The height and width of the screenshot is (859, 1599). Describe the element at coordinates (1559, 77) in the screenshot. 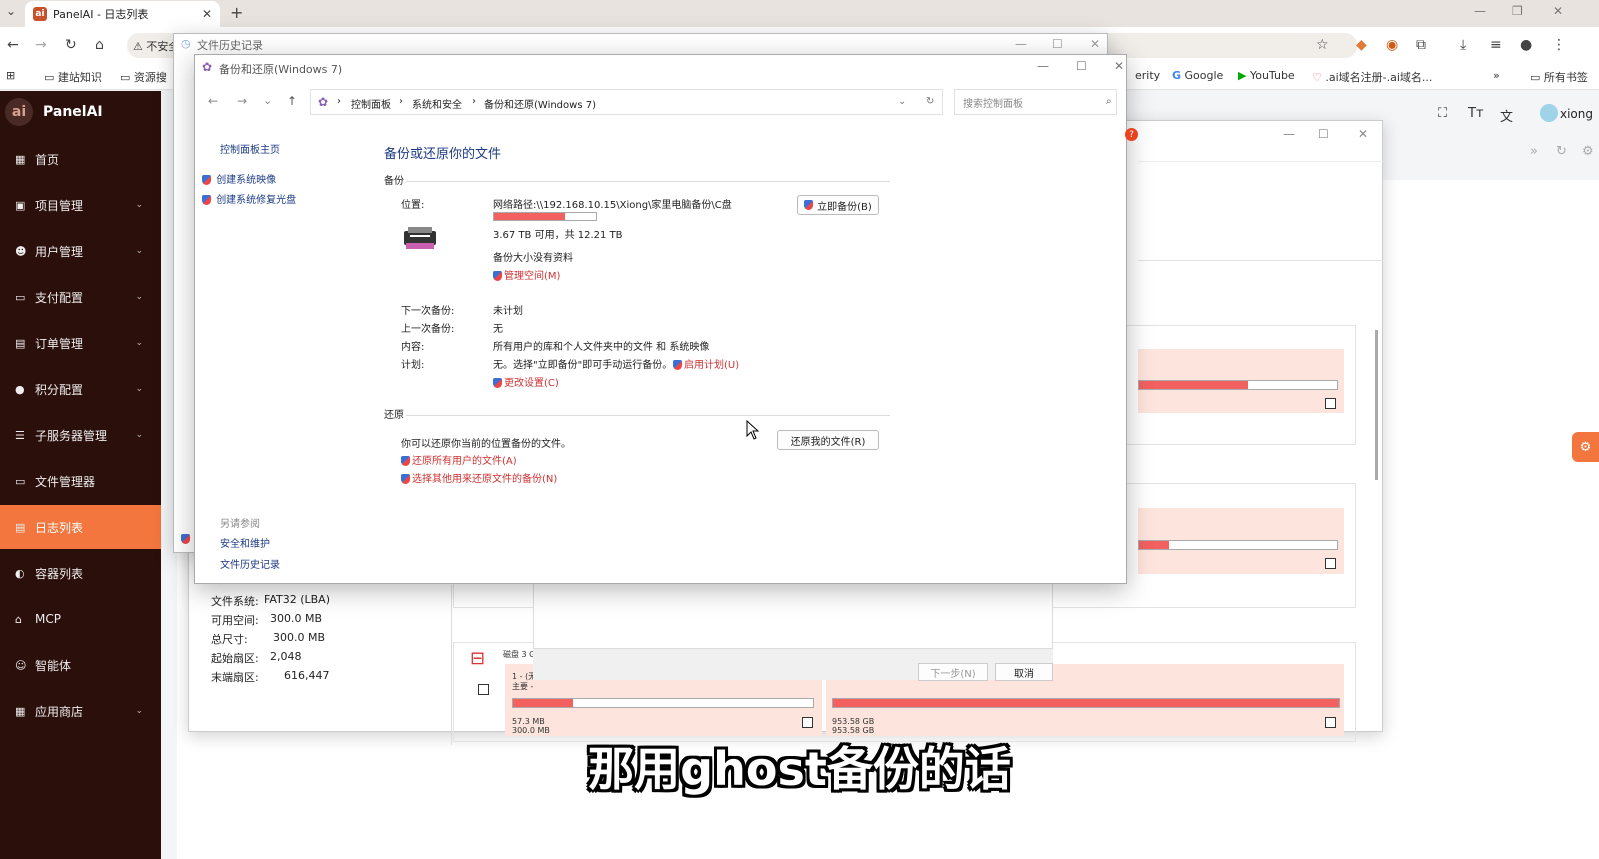

I see `bookmark-folder: ▭ 所有书签` at that location.